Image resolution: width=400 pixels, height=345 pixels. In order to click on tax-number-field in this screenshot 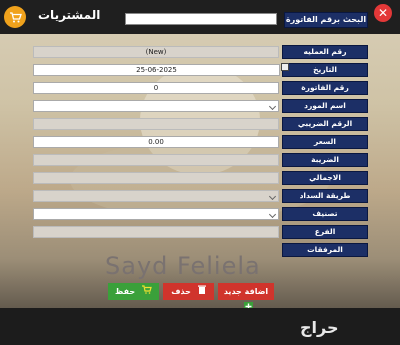, I will do `click(156, 124)`.